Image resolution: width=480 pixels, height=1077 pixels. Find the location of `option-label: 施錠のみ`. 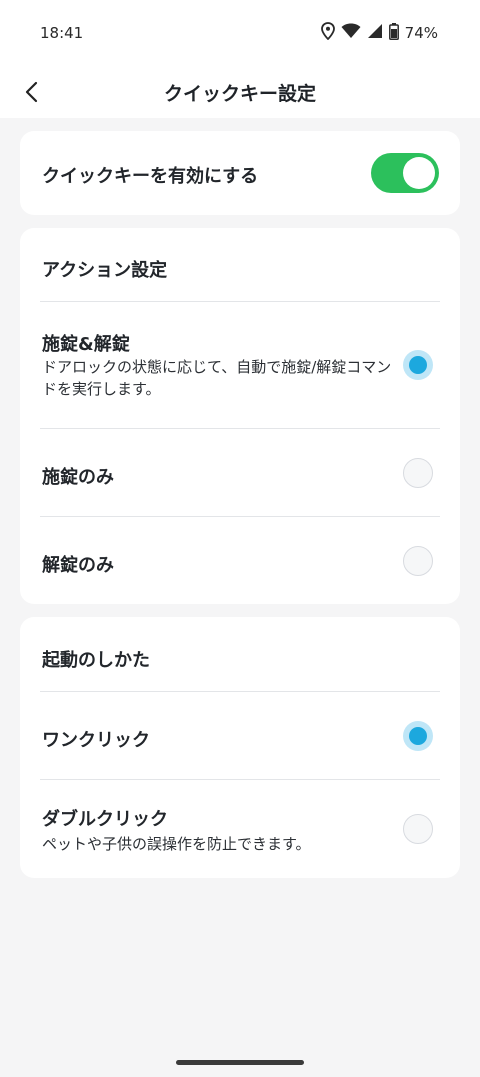

option-label: 施錠のみ is located at coordinates (78, 477).